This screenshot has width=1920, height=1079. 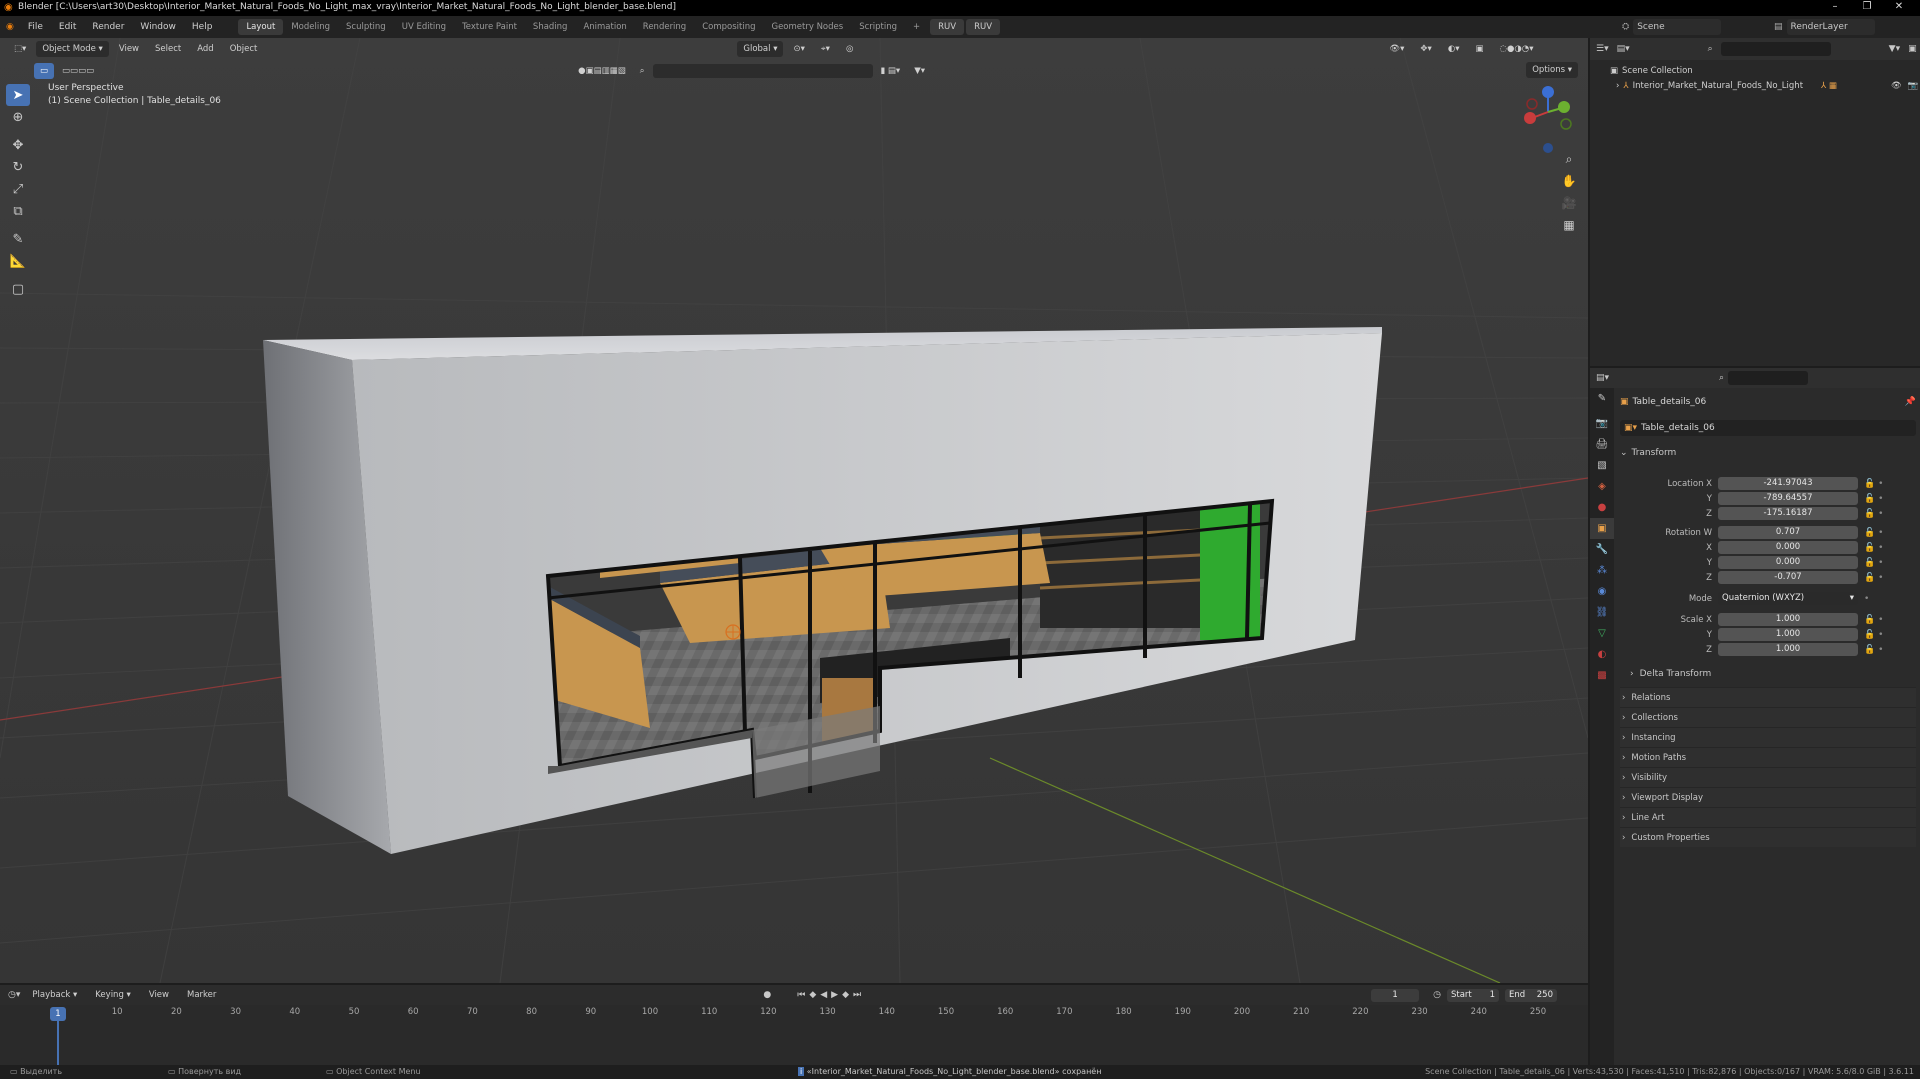 What do you see at coordinates (1602, 570) in the screenshot?
I see `particles-tab-icon: ⁂` at bounding box center [1602, 570].